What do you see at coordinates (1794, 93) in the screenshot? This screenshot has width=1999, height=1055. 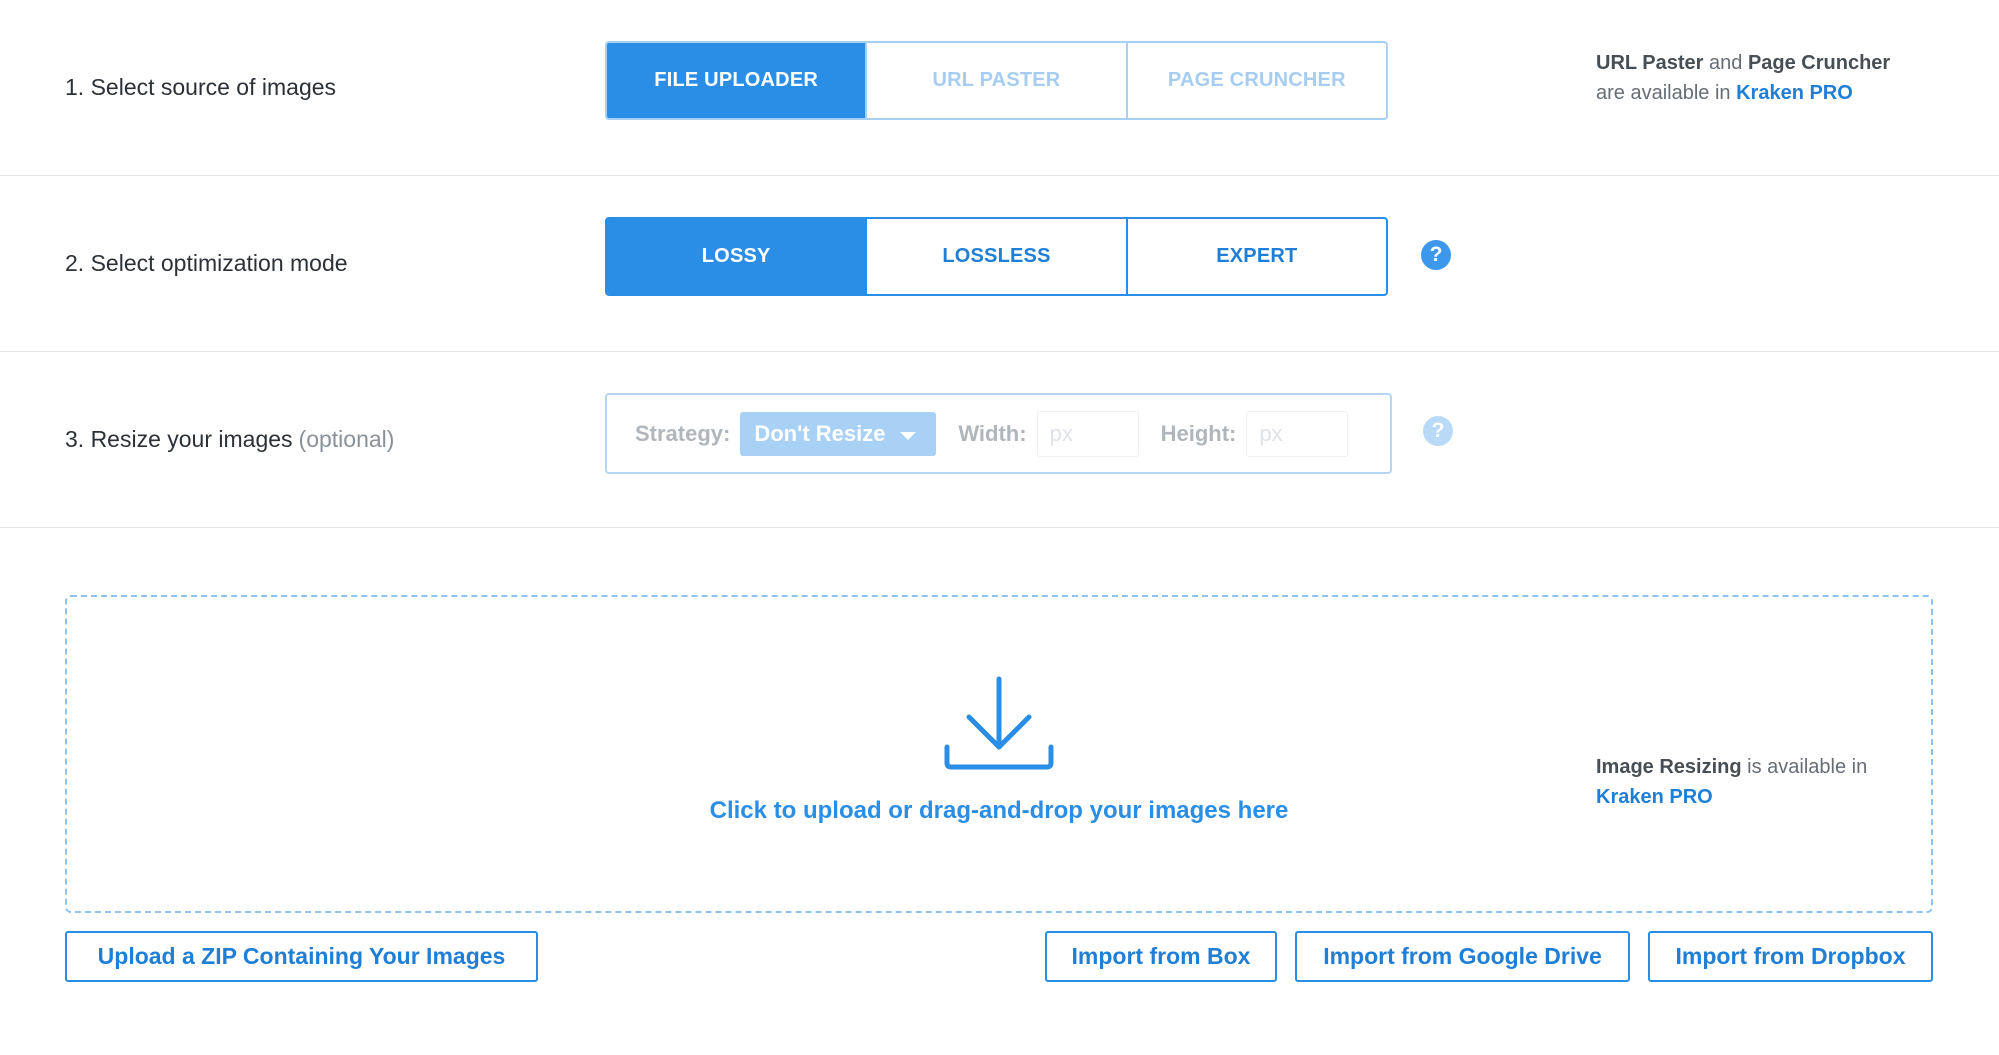 I see `kraken-pro-link: Kraken PRO` at bounding box center [1794, 93].